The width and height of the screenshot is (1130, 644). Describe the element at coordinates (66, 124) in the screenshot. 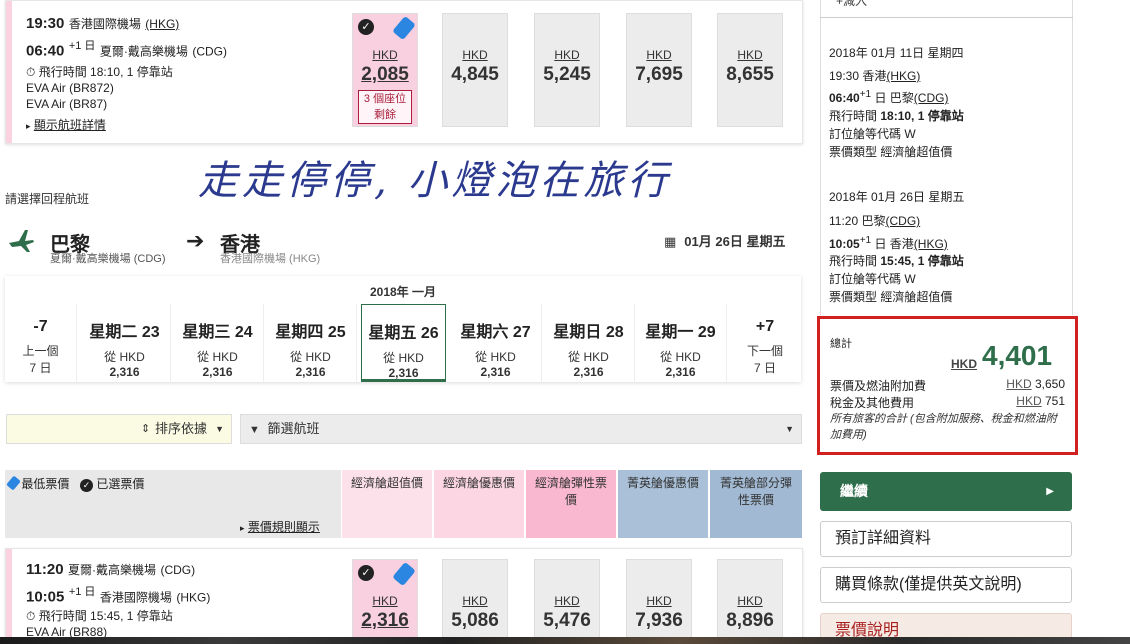

I see `flight-details-link: ▸ 顯示航班詳情` at that location.